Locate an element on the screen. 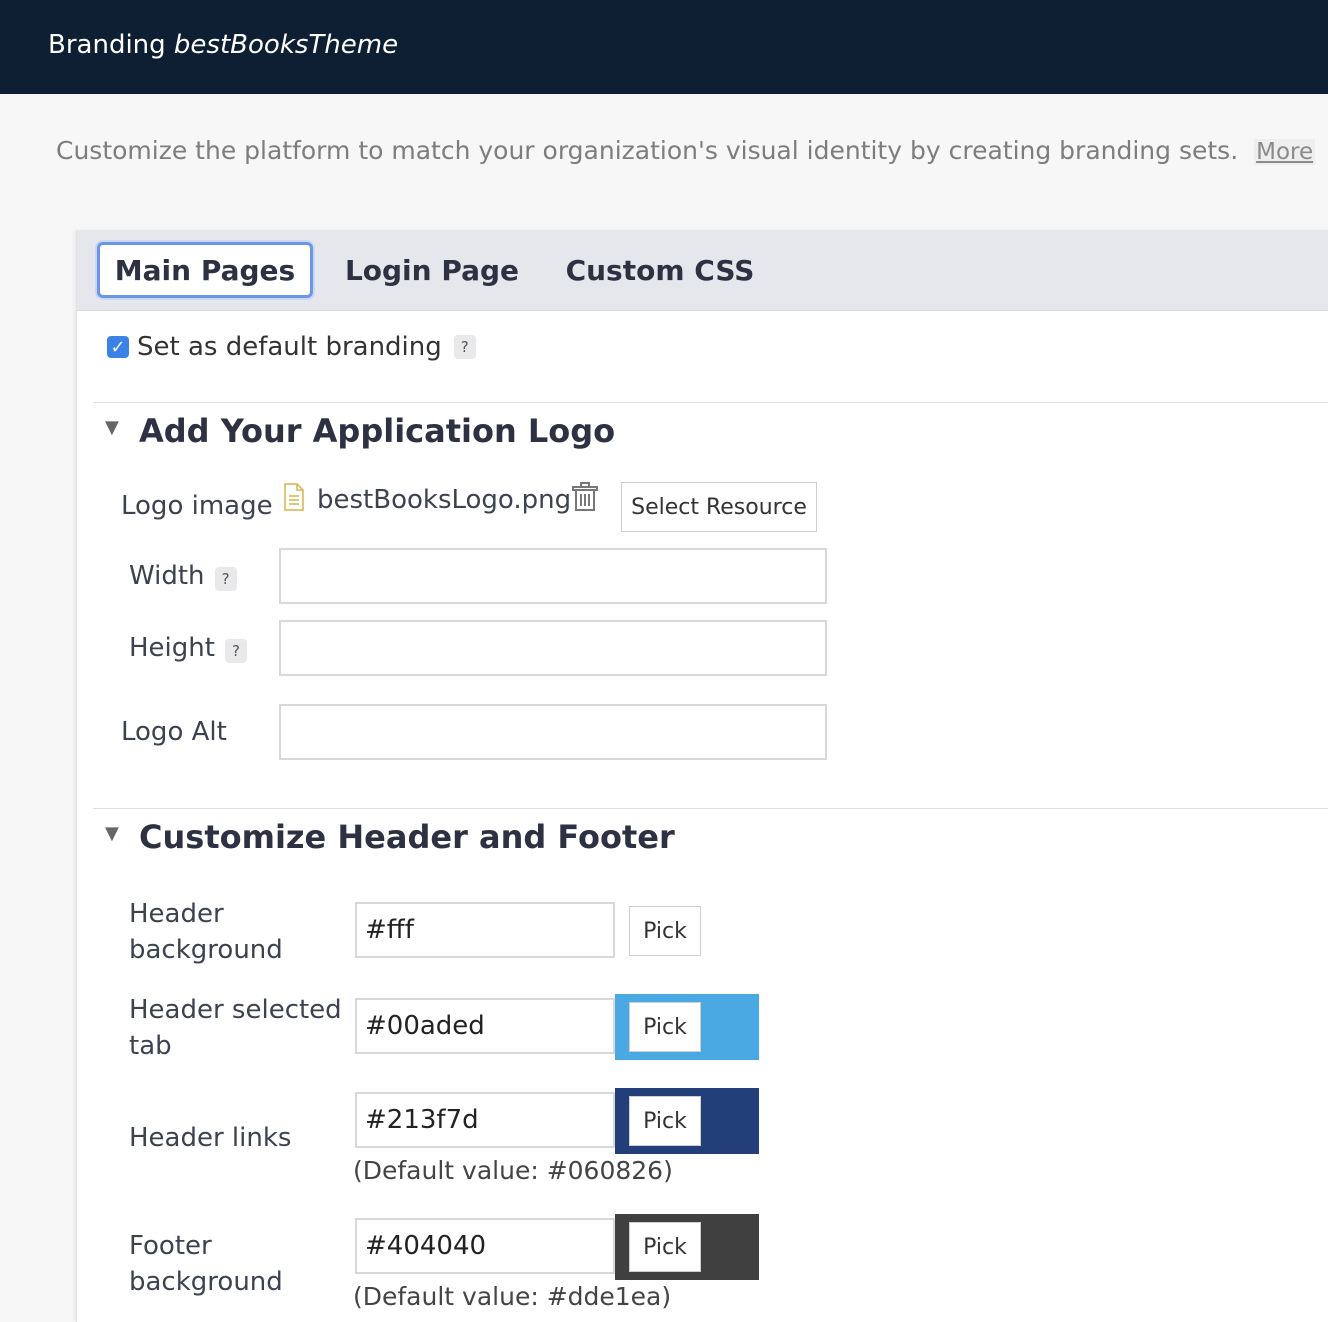 The height and width of the screenshot is (1322, 1328). header-footer-section-header: ▼ Customize Header and Footer is located at coordinates (390, 837).